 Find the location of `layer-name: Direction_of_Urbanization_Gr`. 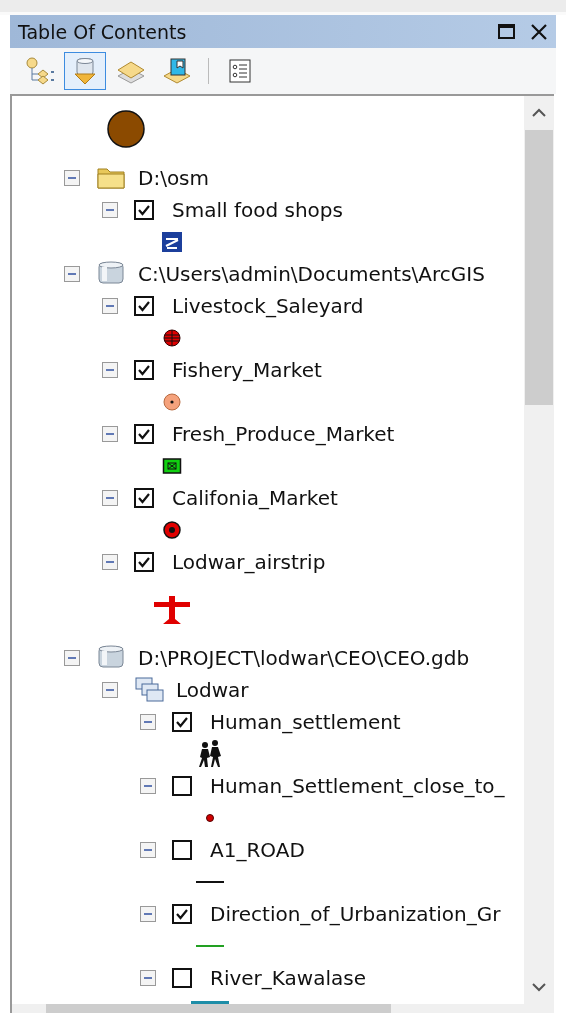

layer-name: Direction_of_Urbanization_Gr is located at coordinates (355, 914).